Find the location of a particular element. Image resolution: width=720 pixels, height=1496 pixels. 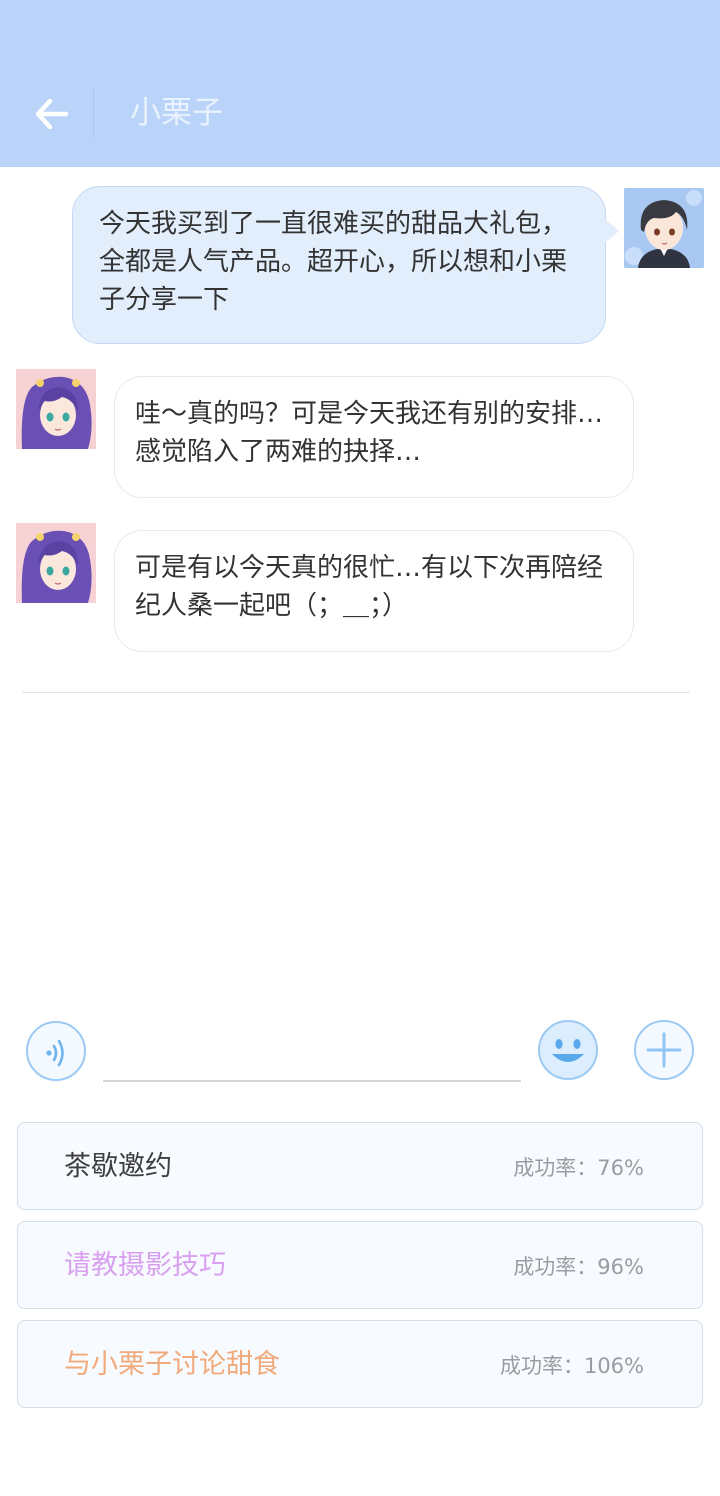

top-bar: 小栗子 is located at coordinates (360, 83).